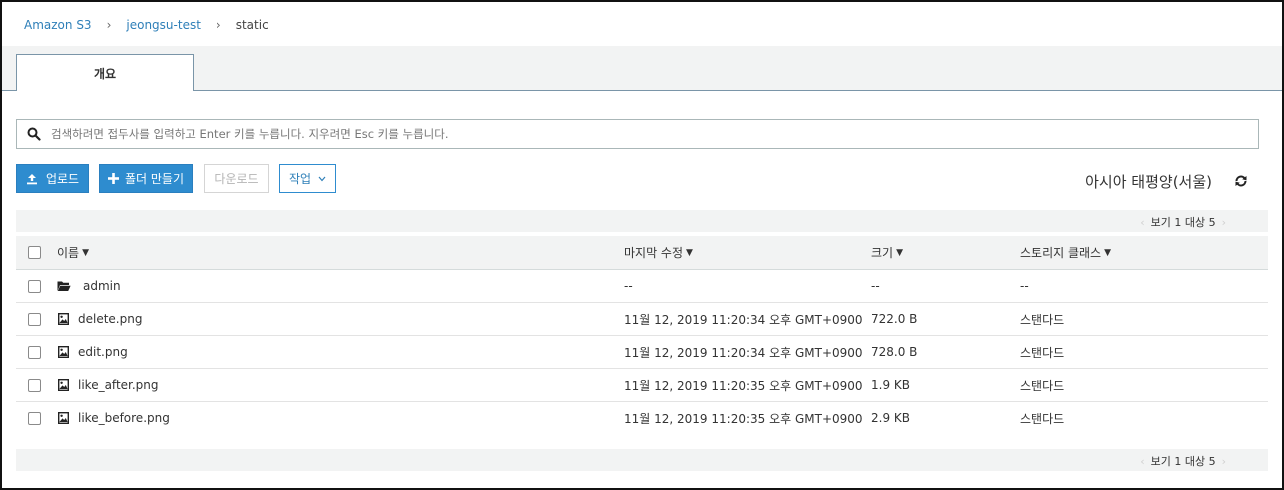  What do you see at coordinates (102, 286) in the screenshot?
I see `object-name: admin` at bounding box center [102, 286].